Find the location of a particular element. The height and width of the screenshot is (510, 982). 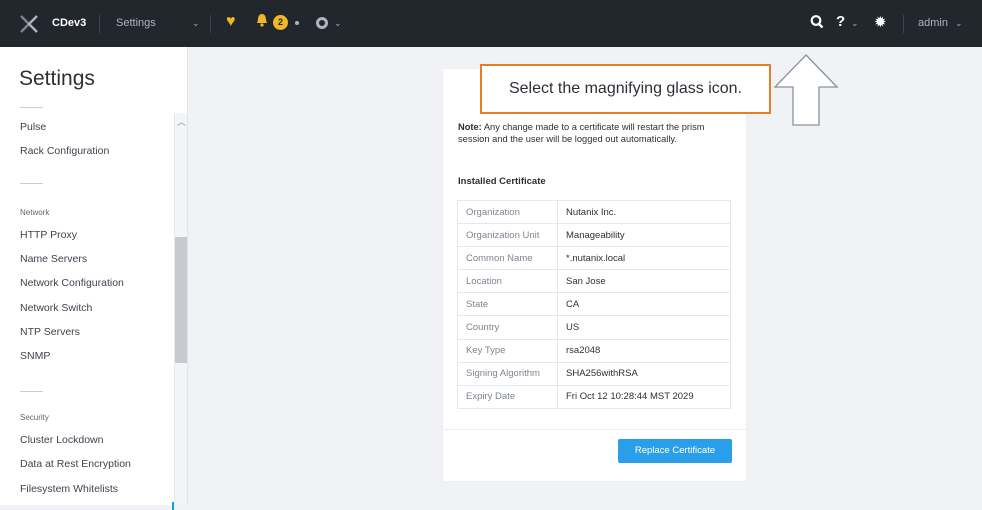

sidebar-title: Settings is located at coordinates (57, 78).